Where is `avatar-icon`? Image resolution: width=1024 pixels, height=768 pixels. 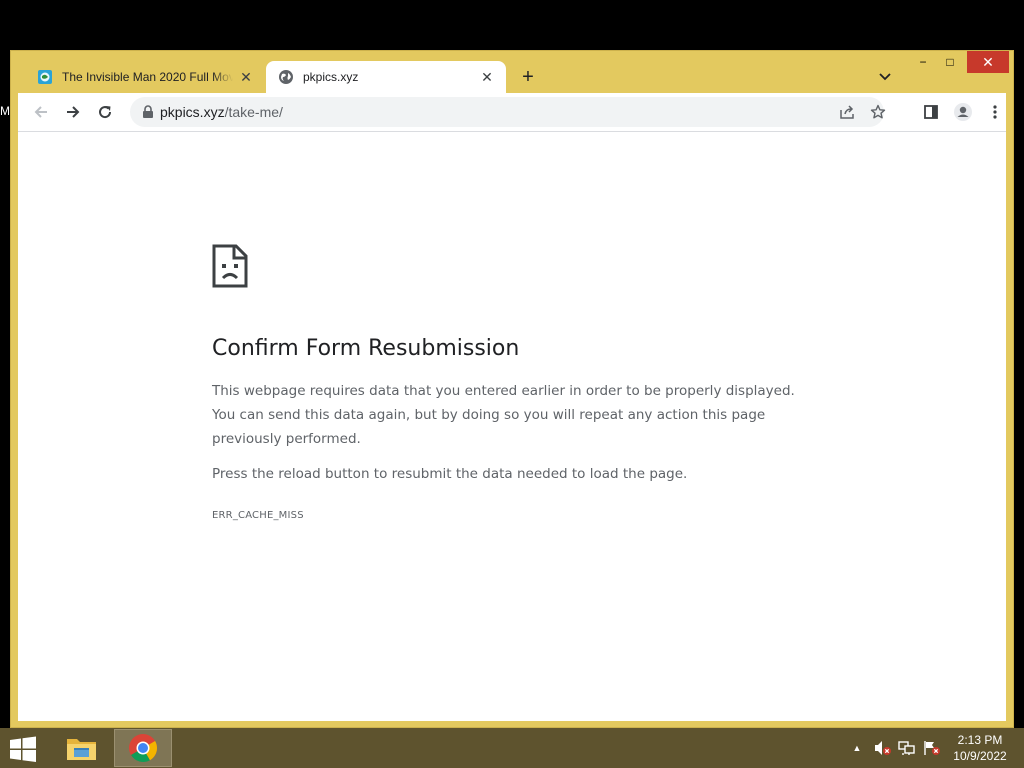 avatar-icon is located at coordinates (963, 112).